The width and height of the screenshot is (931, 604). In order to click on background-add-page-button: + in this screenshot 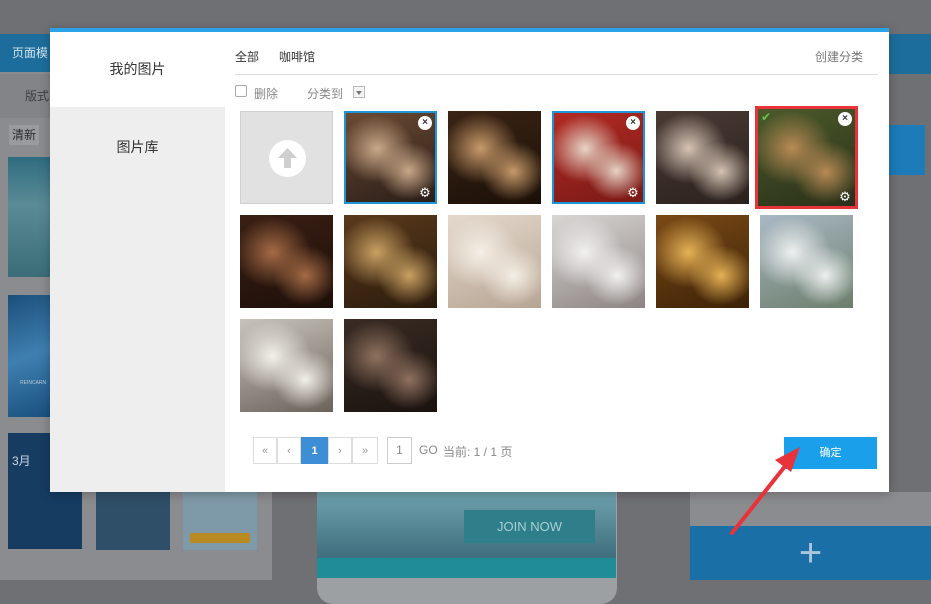, I will do `click(810, 553)`.